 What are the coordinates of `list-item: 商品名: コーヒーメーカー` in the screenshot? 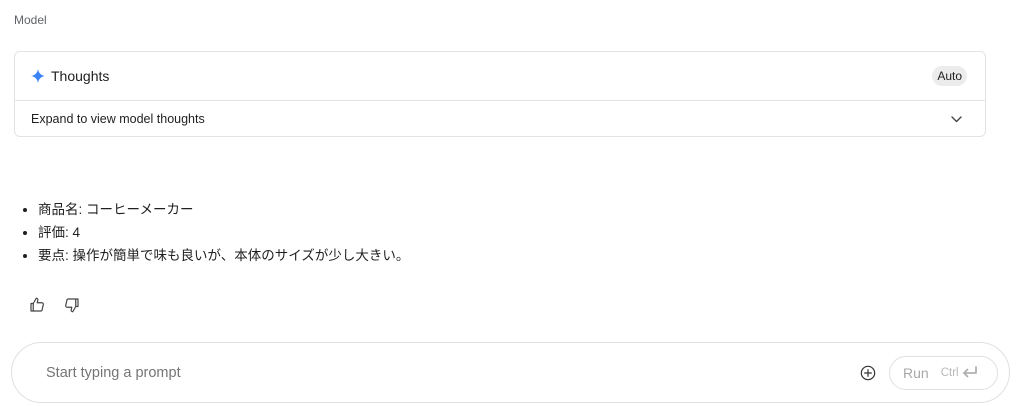 It's located at (223, 209).